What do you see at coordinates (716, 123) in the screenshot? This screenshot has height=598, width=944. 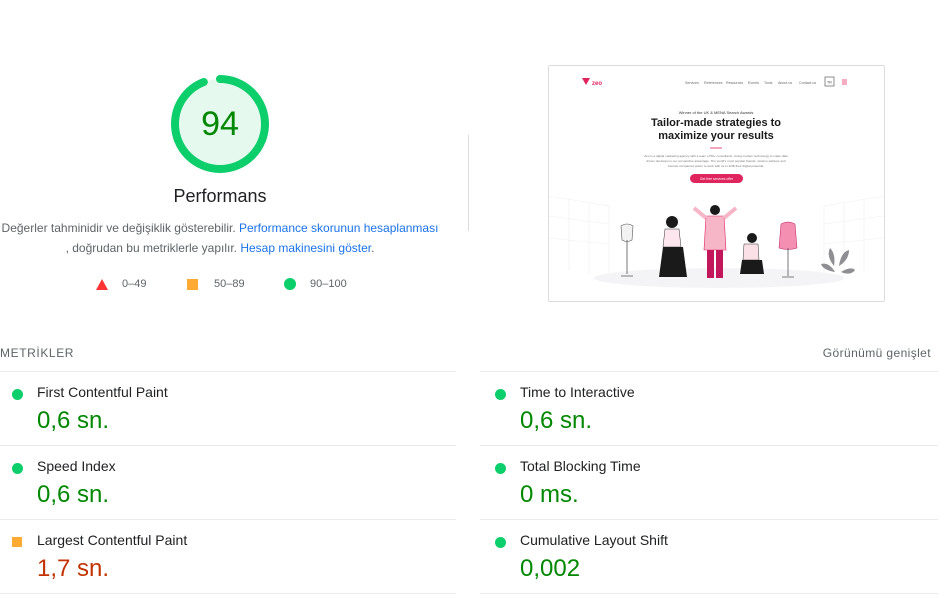 I see `thumb-headline: Tailor-made strategies to` at bounding box center [716, 123].